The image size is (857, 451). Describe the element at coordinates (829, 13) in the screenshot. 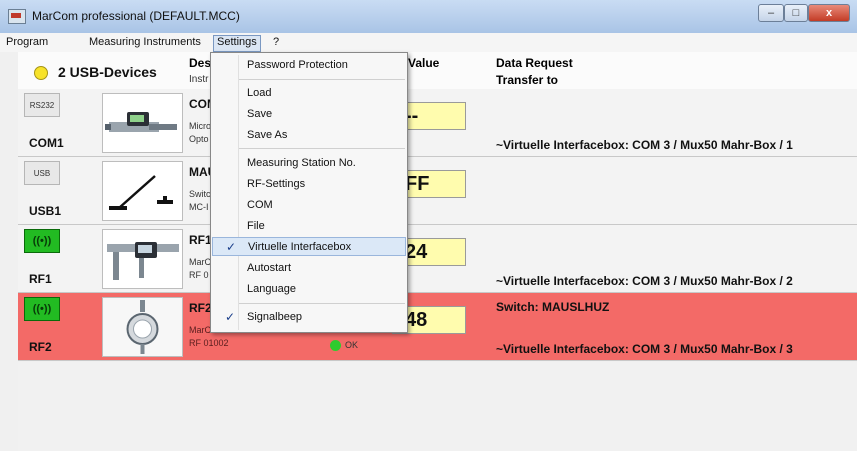

I see `close-button: x` at that location.